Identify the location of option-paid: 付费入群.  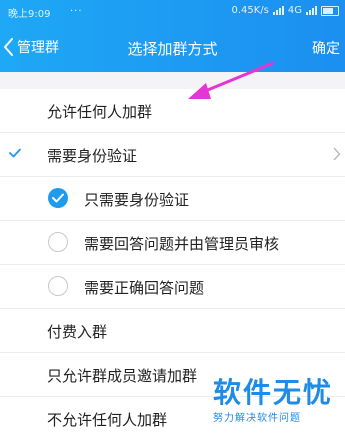
(172, 331).